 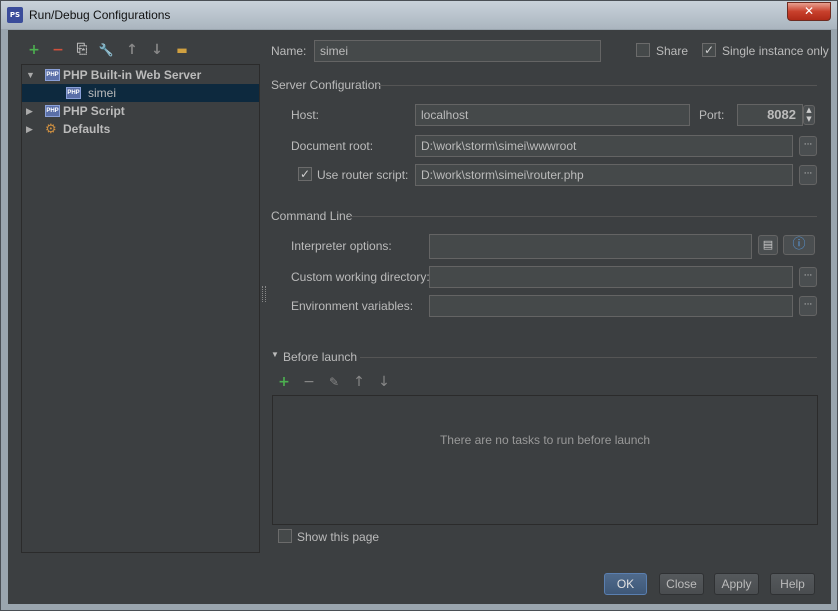 What do you see at coordinates (52, 111) in the screenshot?
I see `php-script-icon: PHP` at bounding box center [52, 111].